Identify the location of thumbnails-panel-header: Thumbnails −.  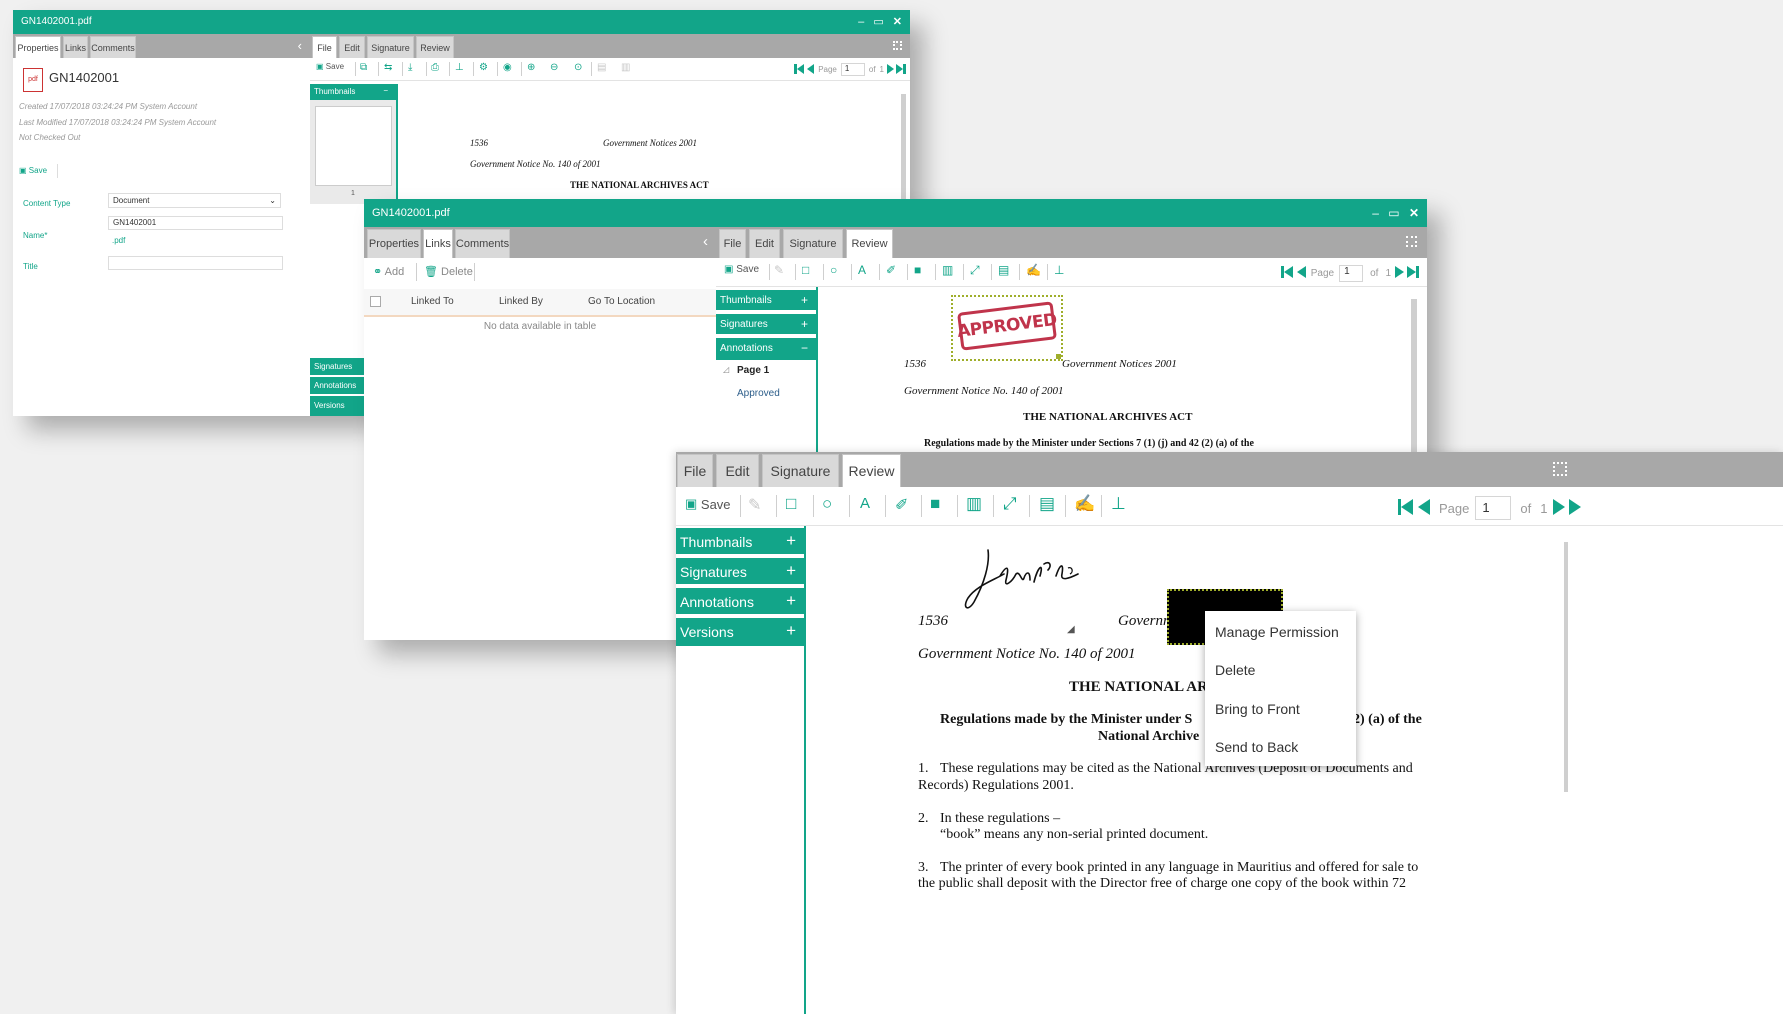
(353, 92).